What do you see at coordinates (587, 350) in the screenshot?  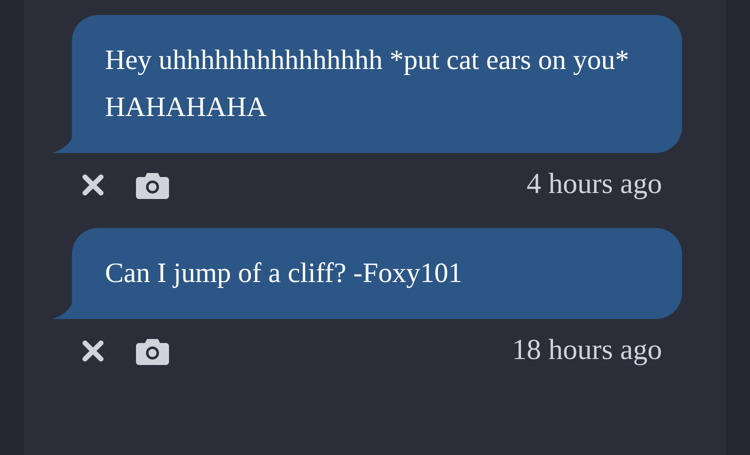 I see `timestamp: 18 hours ago` at bounding box center [587, 350].